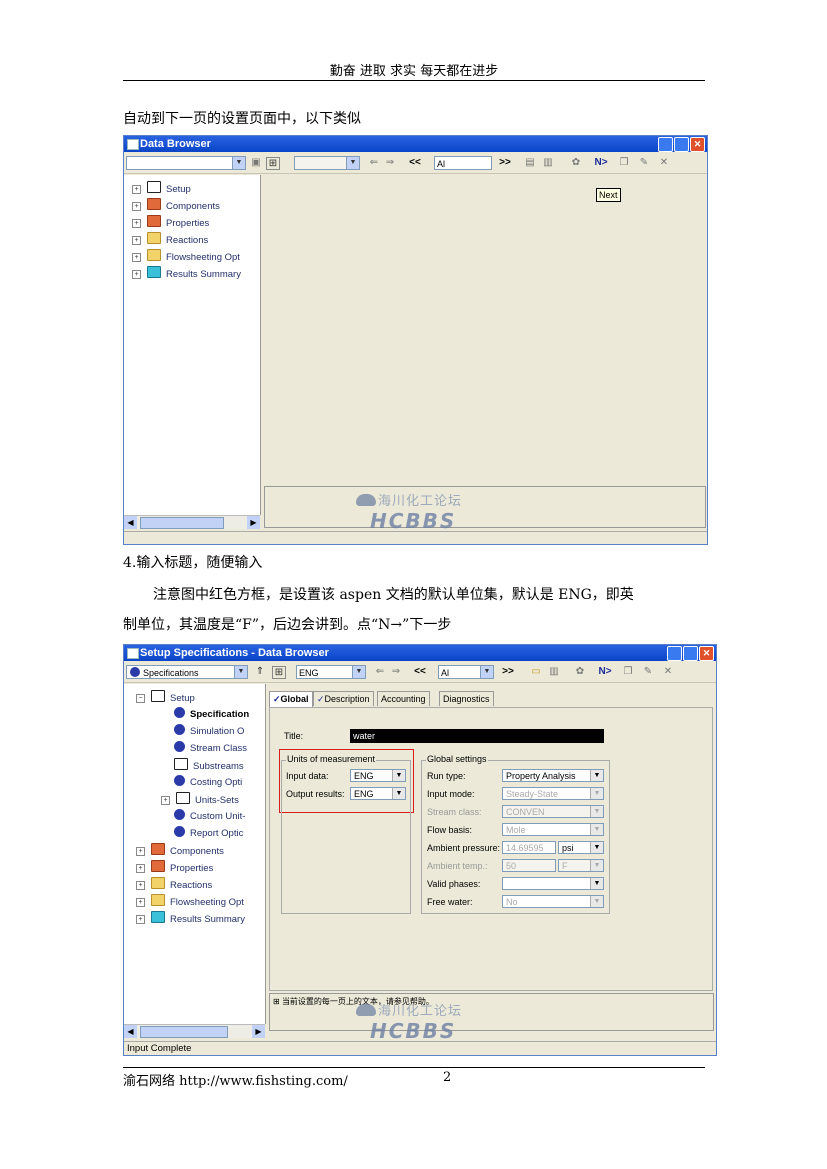 Image resolution: width=827 pixels, height=1169 pixels. What do you see at coordinates (327, 163) in the screenshot?
I see `units-combo: ▼` at bounding box center [327, 163].